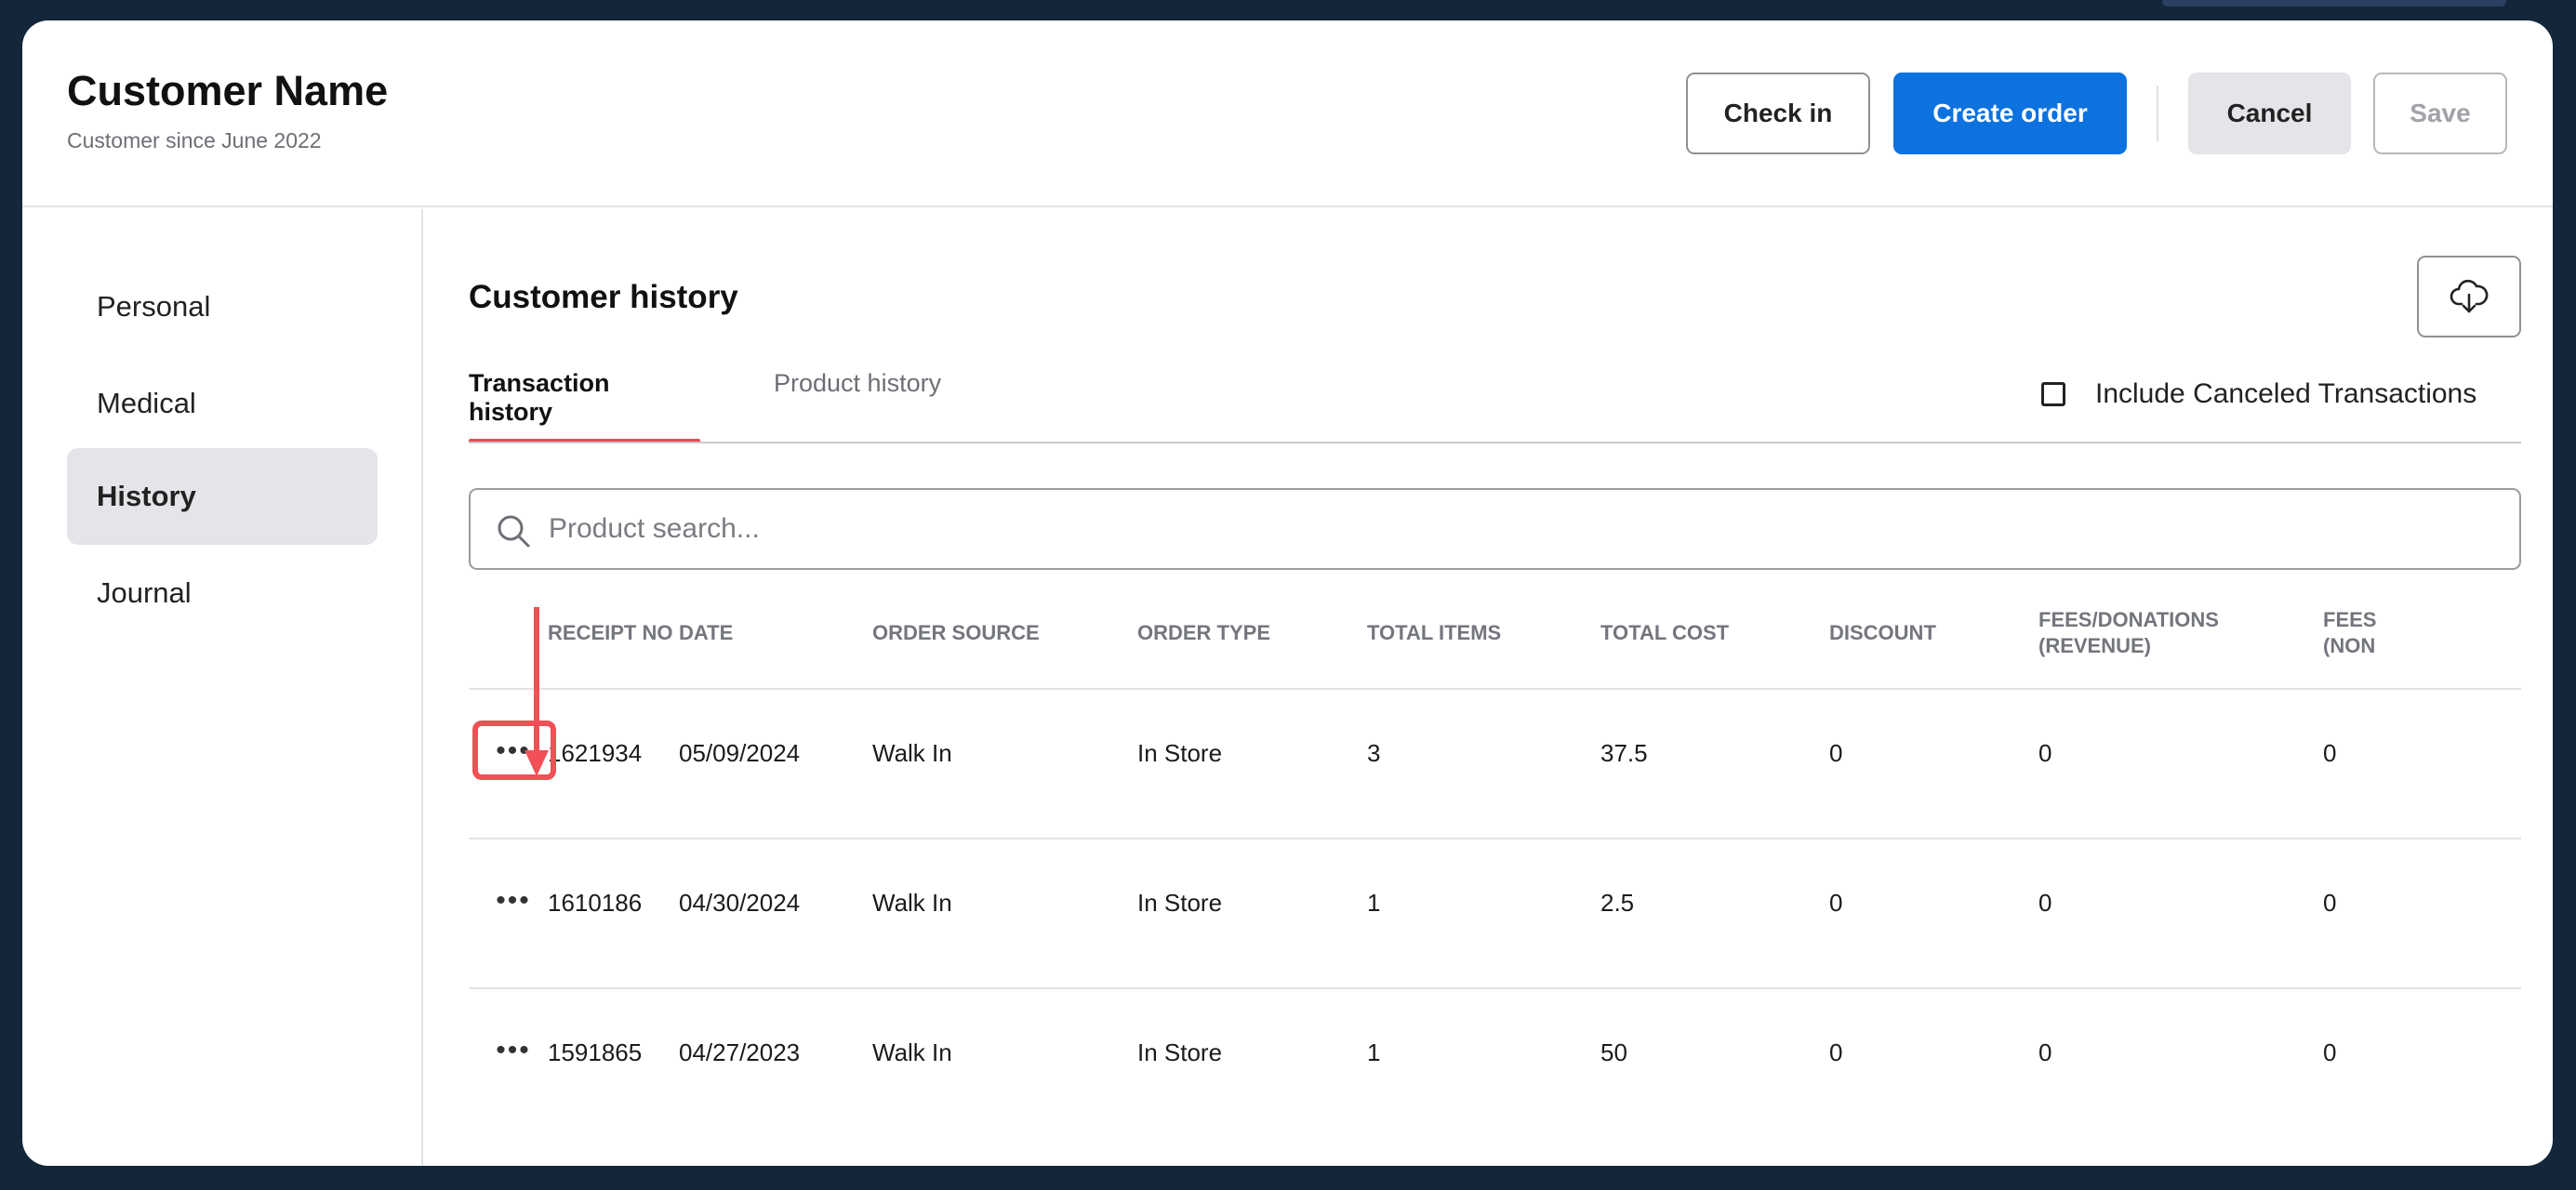 This screenshot has height=1190, width=2576. What do you see at coordinates (2269, 113) in the screenshot?
I see `cancel-button: Cancel` at bounding box center [2269, 113].